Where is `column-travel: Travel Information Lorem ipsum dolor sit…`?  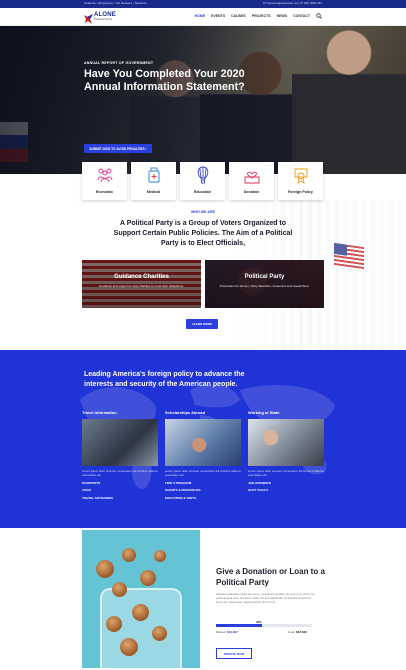
column-travel: Travel Information Lorem ipsum dolor sit… is located at coordinates (120, 456).